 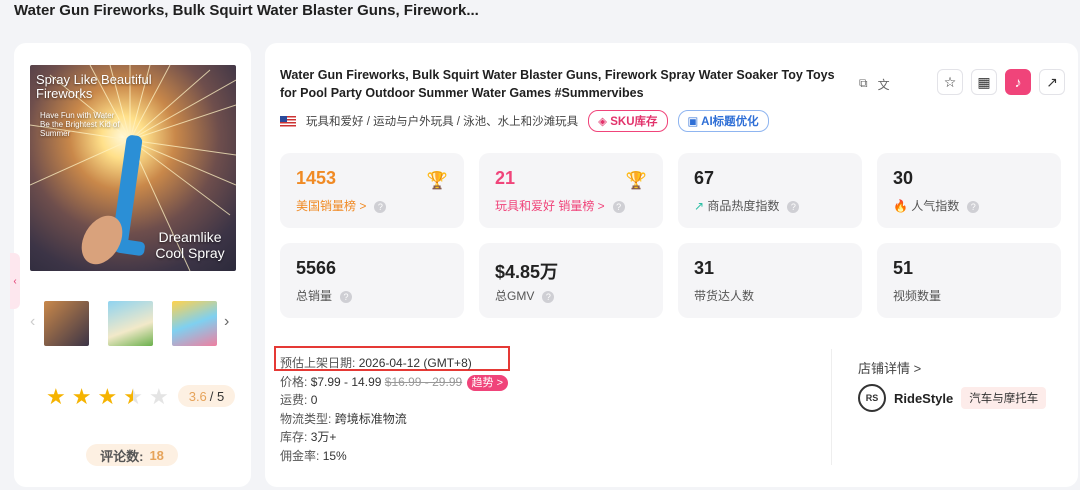 What do you see at coordinates (190, 245) in the screenshot?
I see `image-bottom-text: Dreamlike Cool Spray` at bounding box center [190, 245].